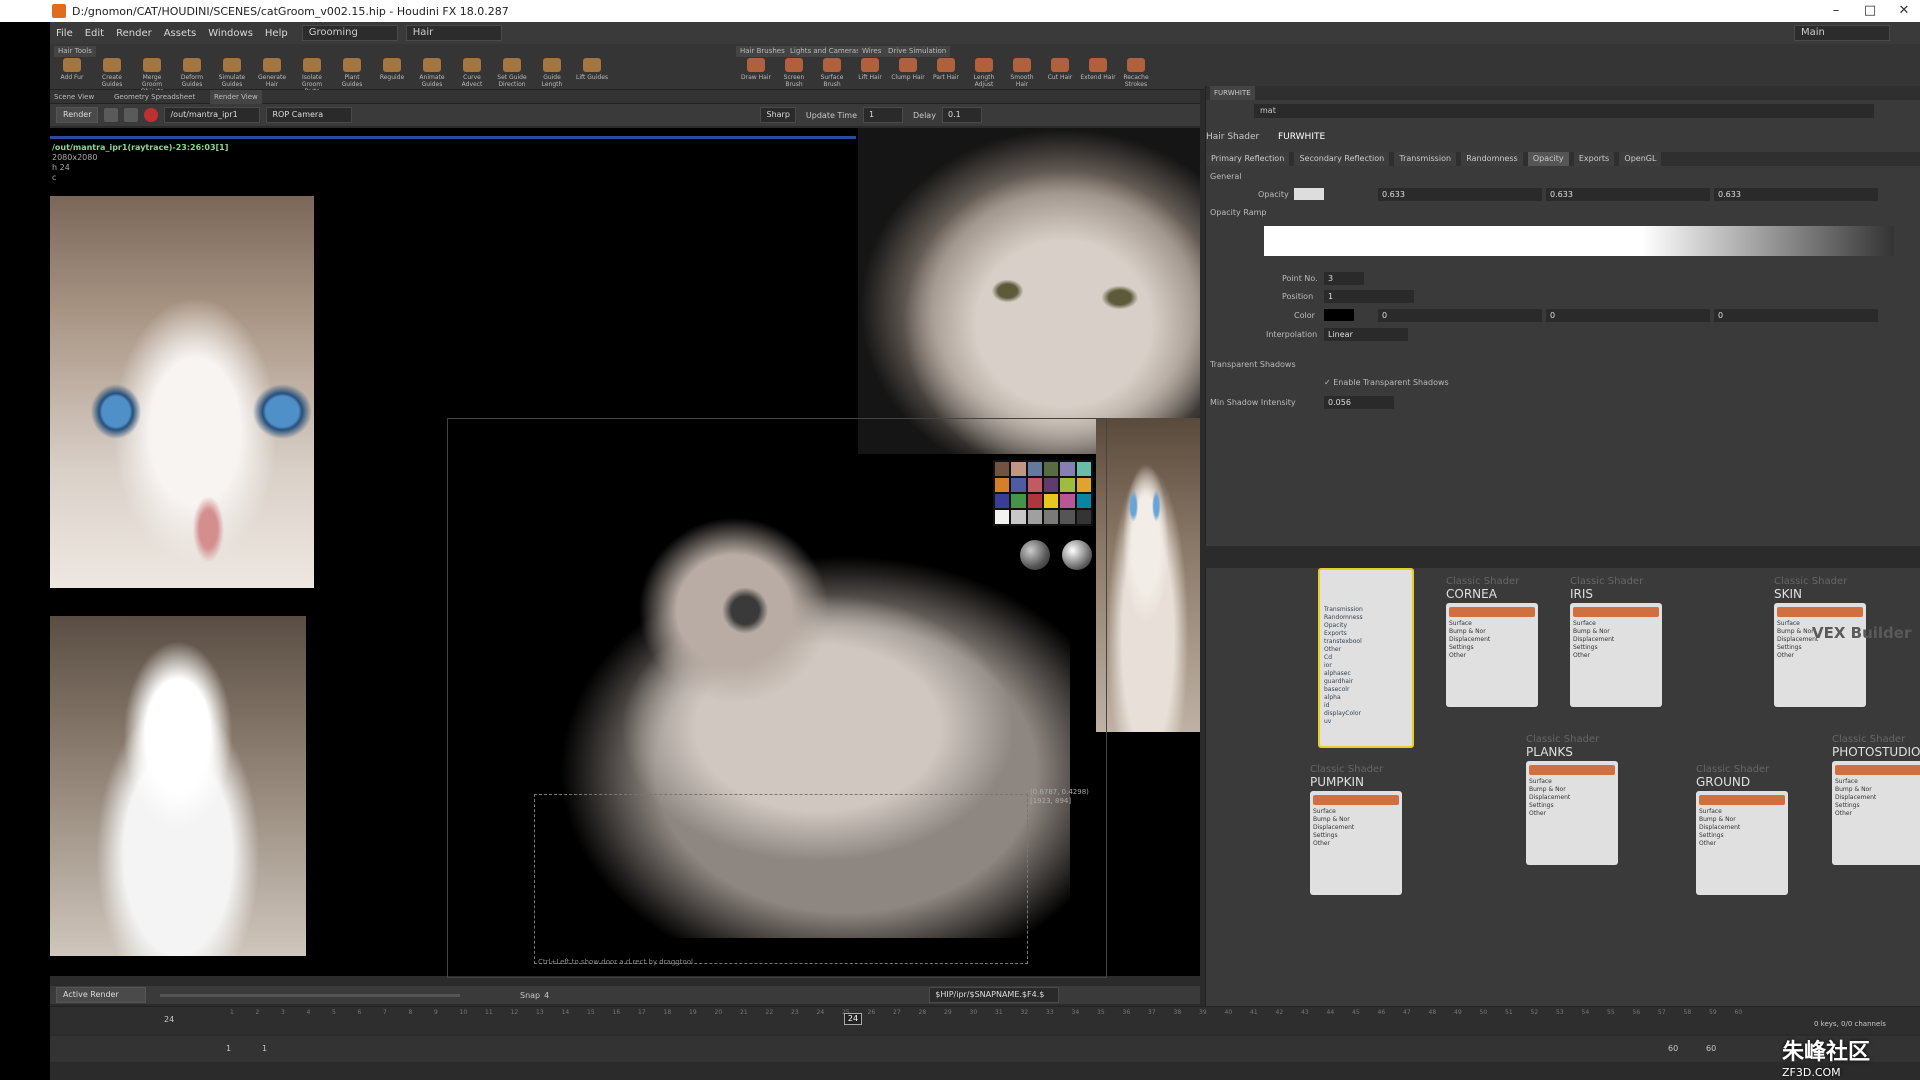 The image size is (1920, 1080). I want to click on opacity-swatch, so click(1309, 194).